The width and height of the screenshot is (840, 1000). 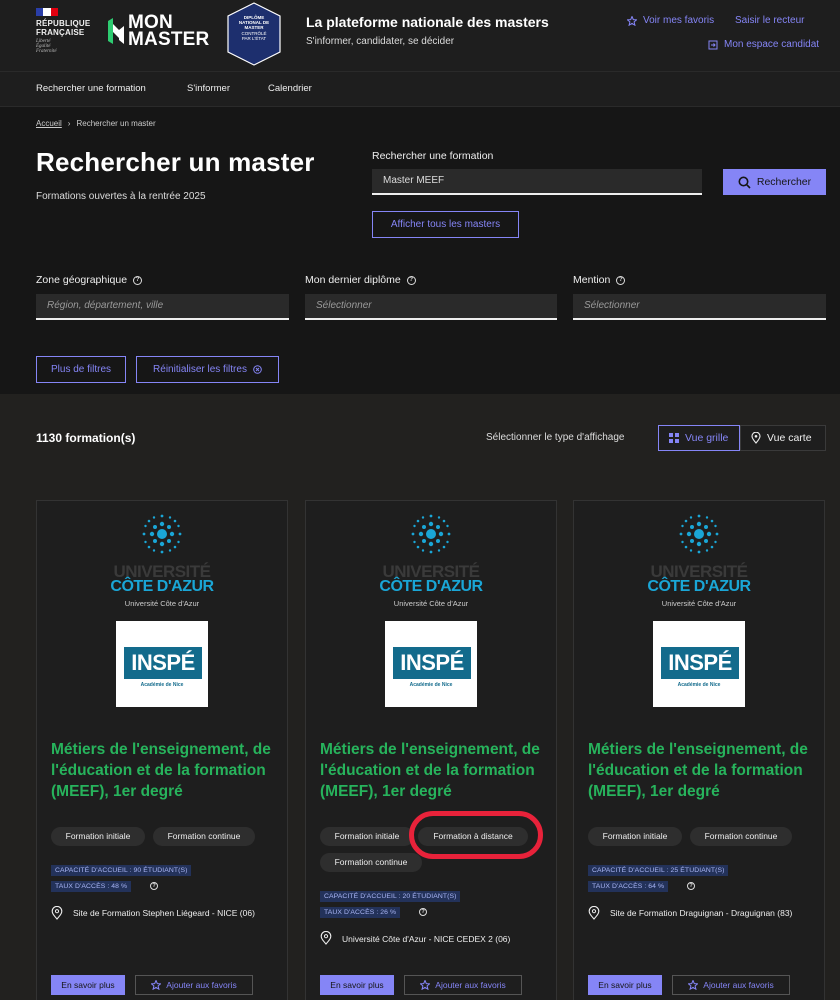 I want to click on view-map-label: Vue carte, so click(x=789, y=438).